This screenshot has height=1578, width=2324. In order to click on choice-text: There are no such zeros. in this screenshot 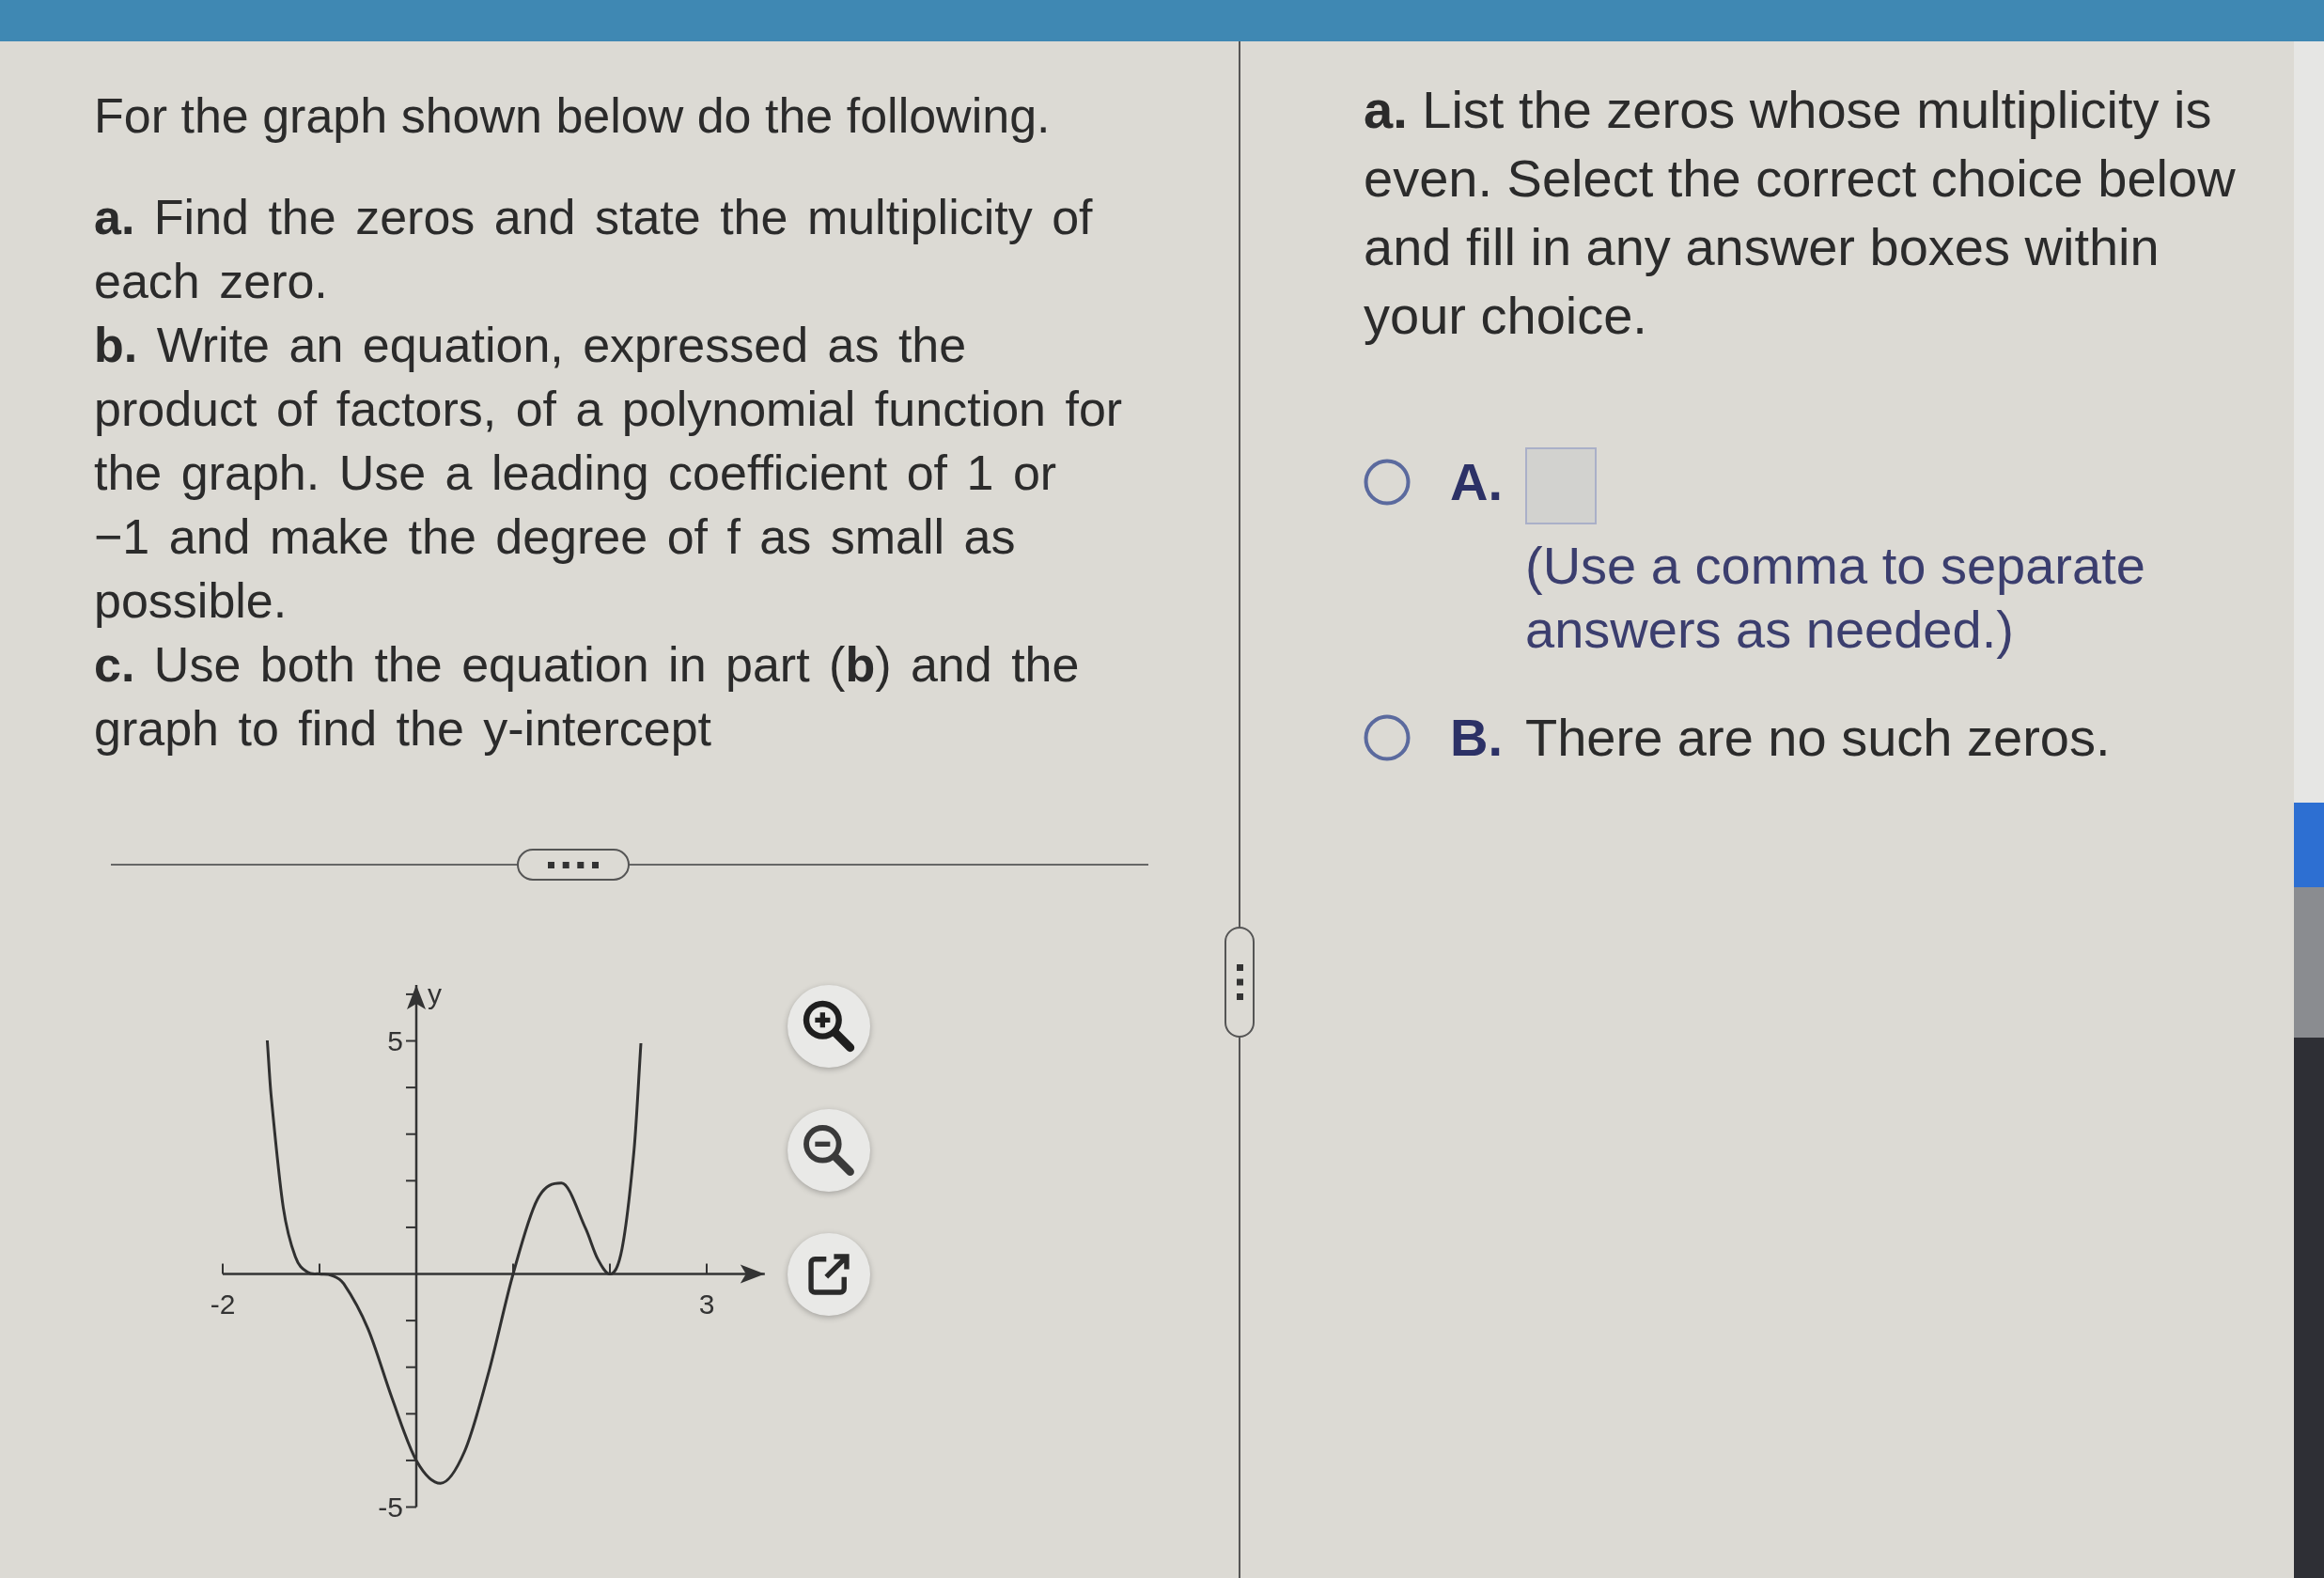, I will do `click(1818, 738)`.